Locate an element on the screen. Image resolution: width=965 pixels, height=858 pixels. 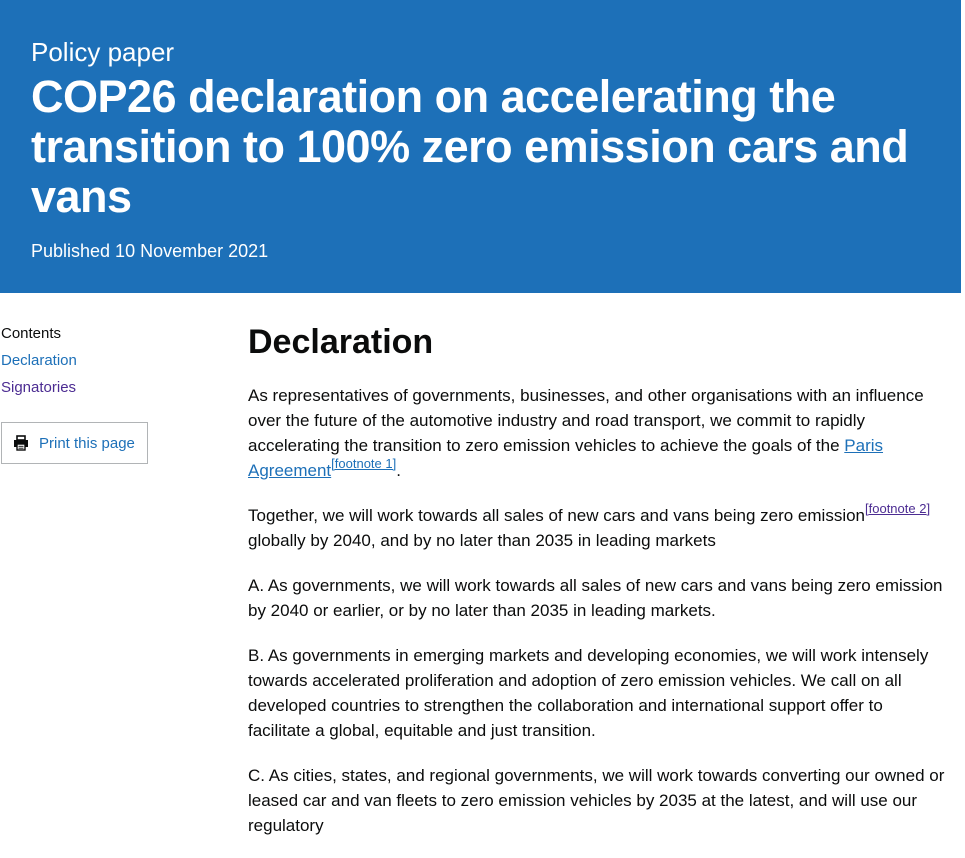
contents-heading: Contents is located at coordinates (31, 333).